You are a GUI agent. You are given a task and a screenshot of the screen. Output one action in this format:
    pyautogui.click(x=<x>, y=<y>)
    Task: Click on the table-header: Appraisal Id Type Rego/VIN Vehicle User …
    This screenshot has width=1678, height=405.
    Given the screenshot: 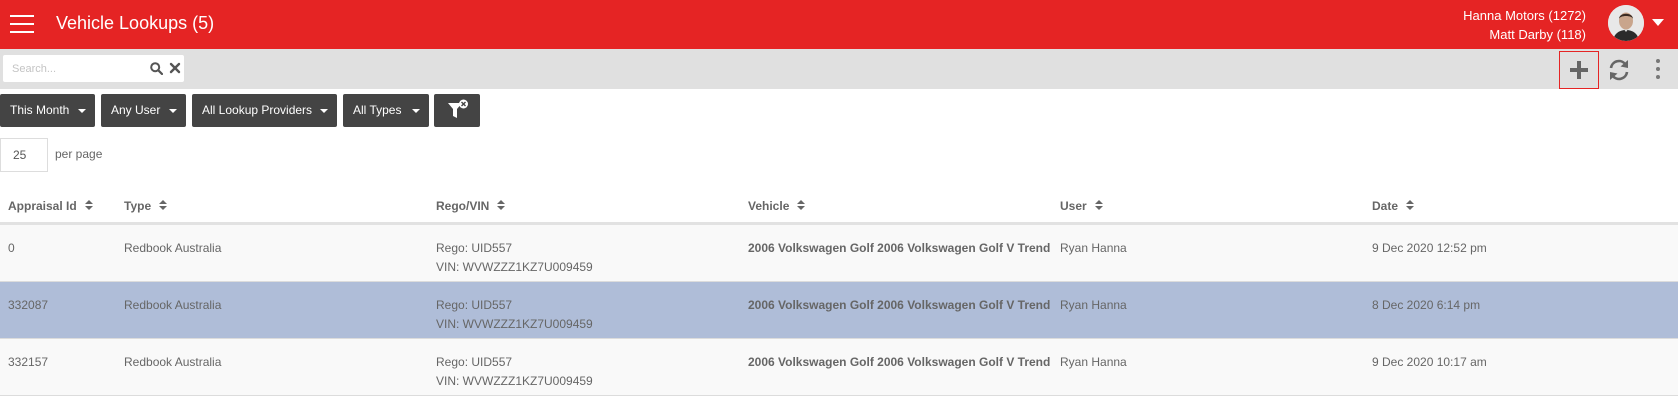 What is the action you would take?
    pyautogui.click(x=839, y=206)
    